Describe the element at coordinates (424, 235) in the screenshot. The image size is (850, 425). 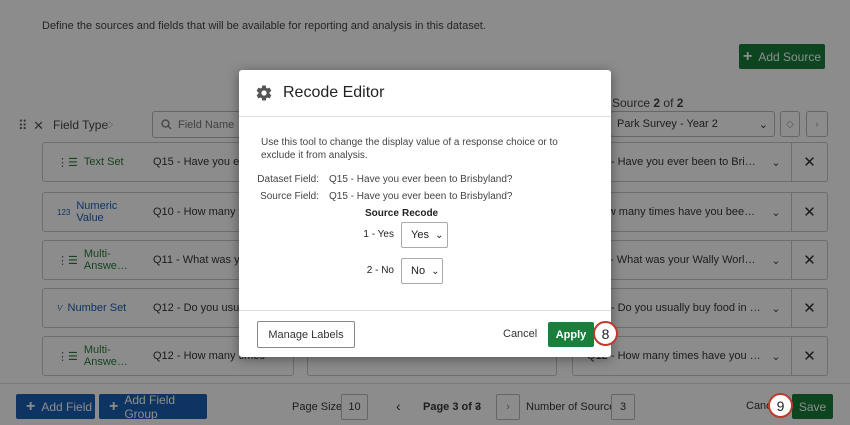
I see `recode-select: Yes ⌄` at that location.